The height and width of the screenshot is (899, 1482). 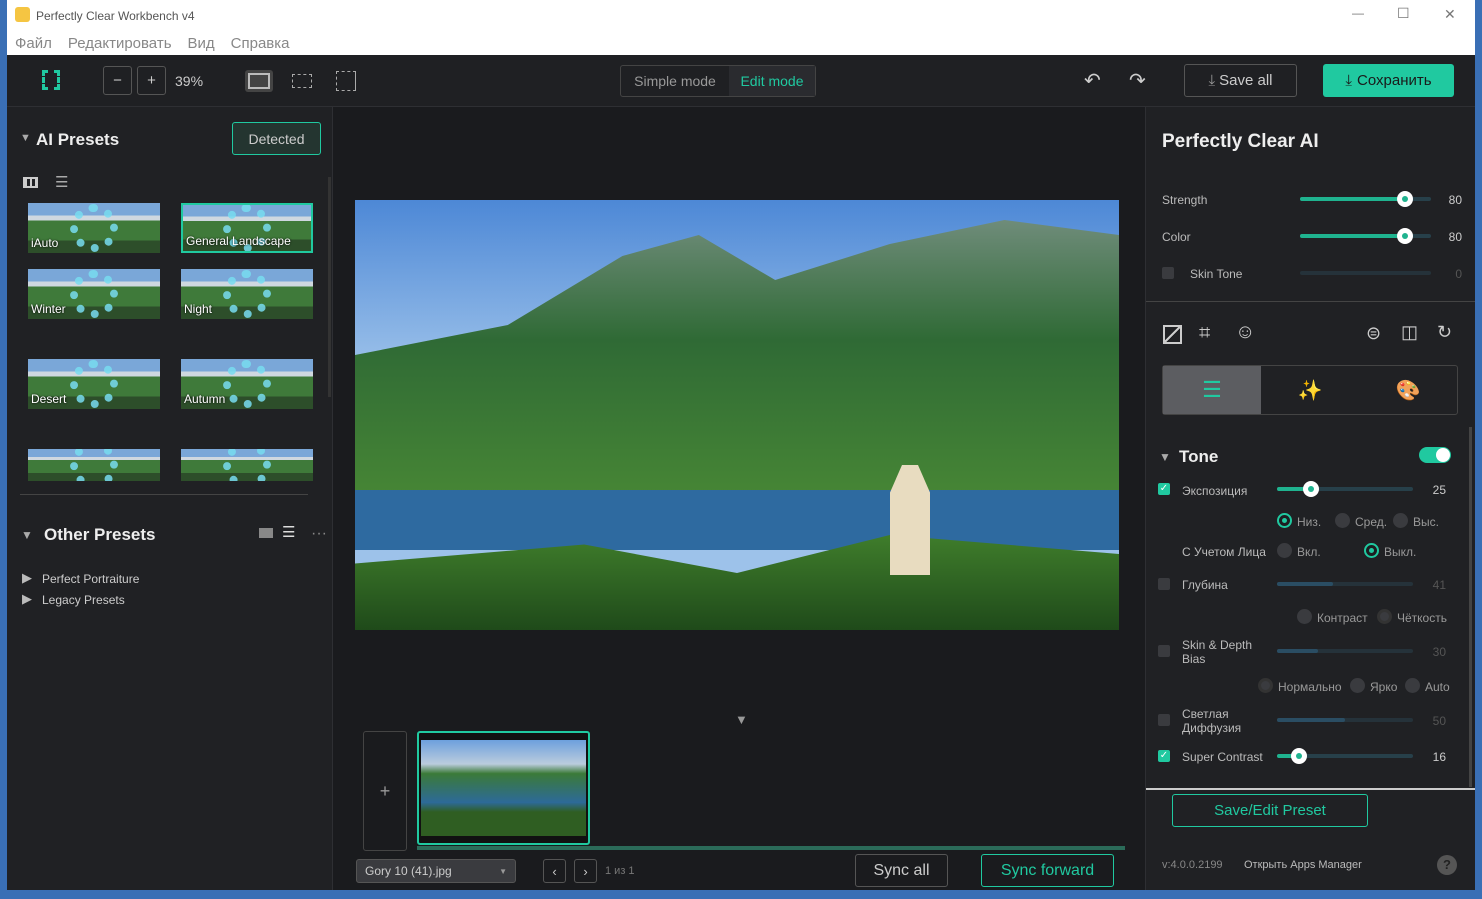 I want to click on tree-item-legacy-presets: Legacy Presets, so click(x=83, y=600).